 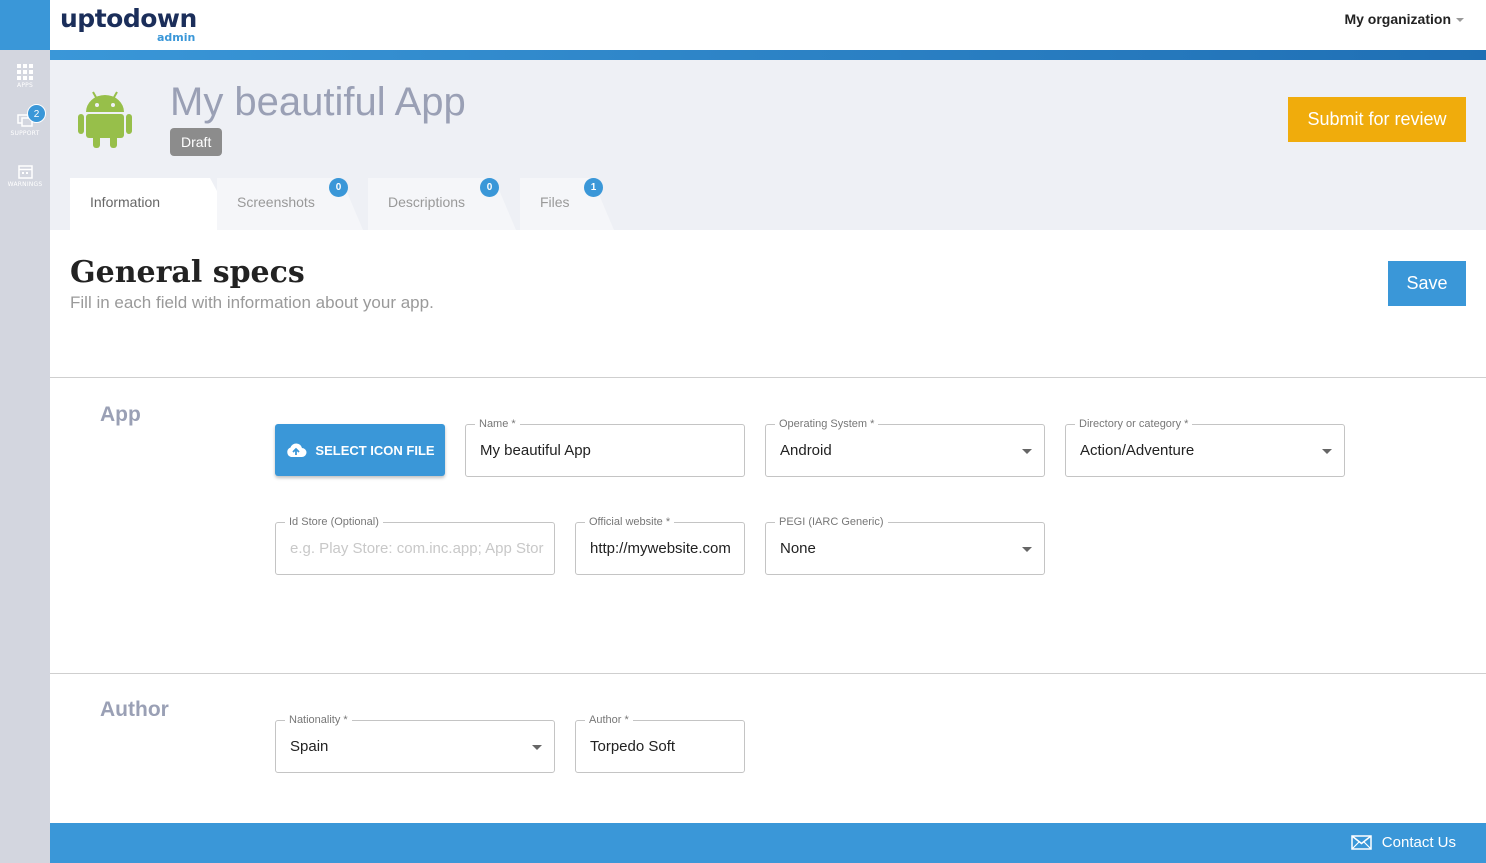 I want to click on official-website-value: http://mywebsite.com, so click(x=660, y=548).